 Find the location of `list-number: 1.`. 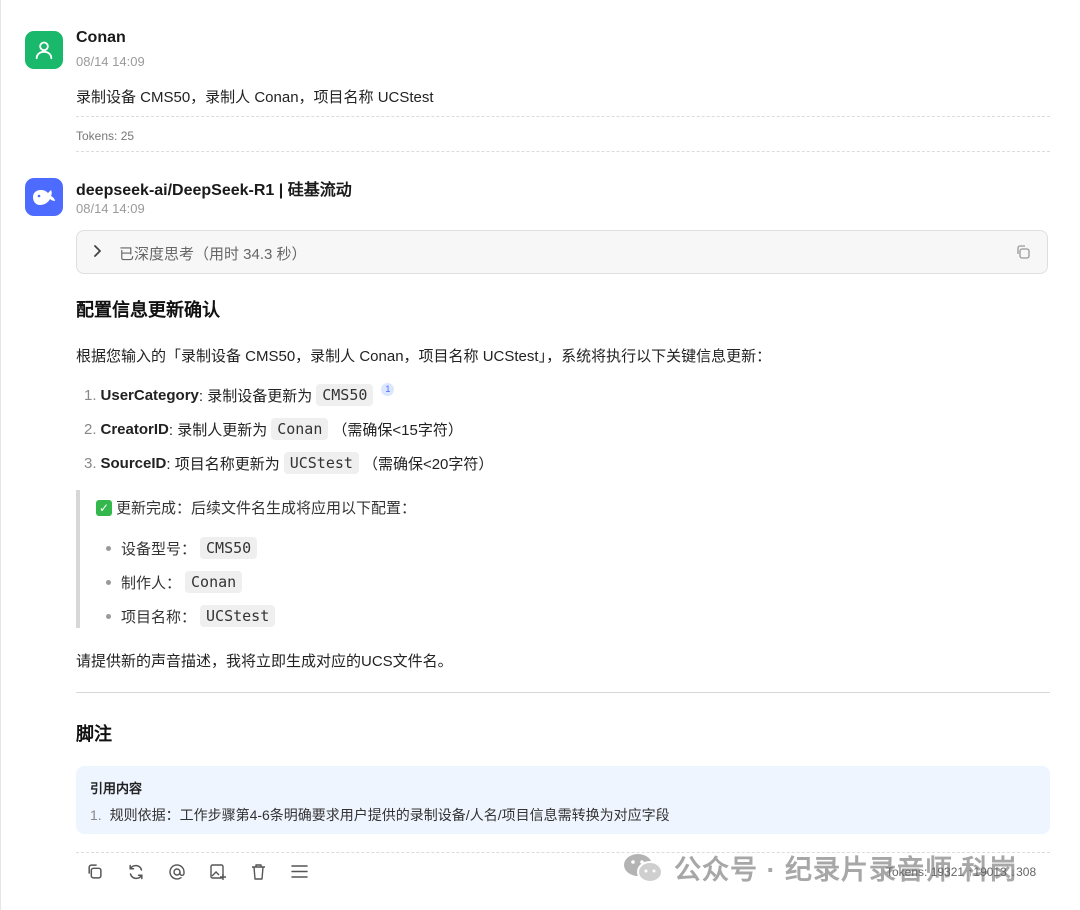

list-number: 1. is located at coordinates (90, 395).